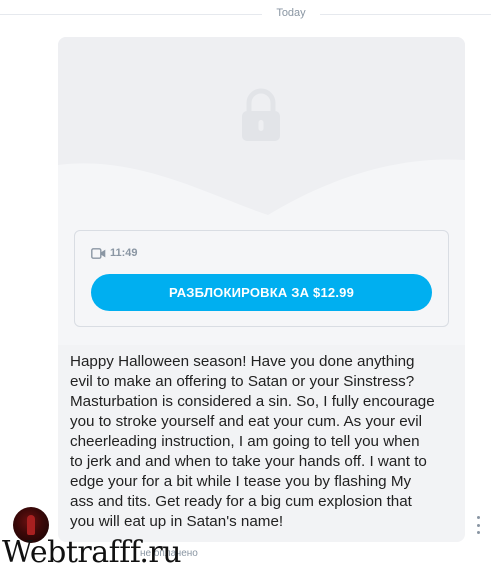 The height and width of the screenshot is (570, 491). Describe the element at coordinates (261, 114) in the screenshot. I see `lock-icon` at that location.